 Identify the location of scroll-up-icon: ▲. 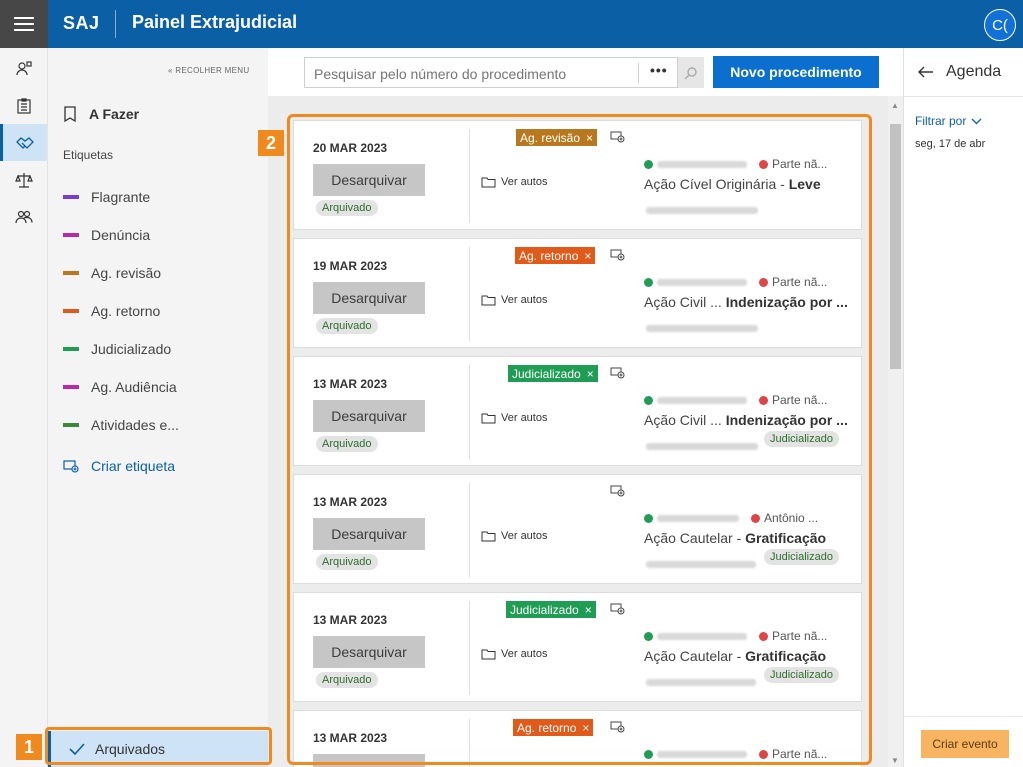
(895, 105).